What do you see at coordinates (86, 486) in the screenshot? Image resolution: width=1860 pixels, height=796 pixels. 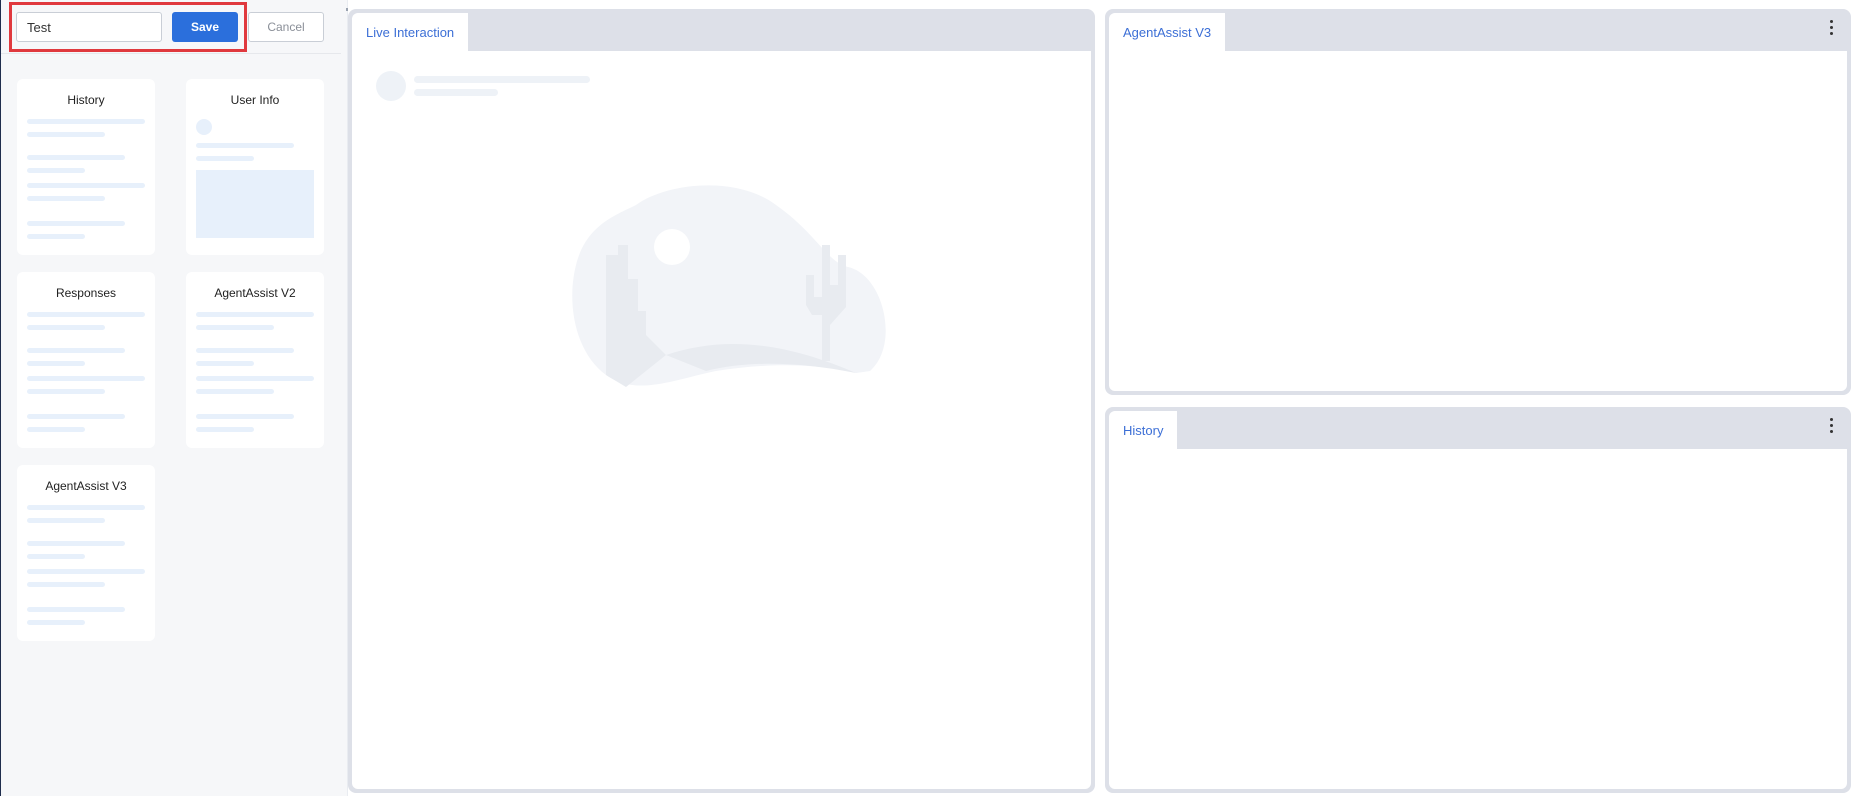 I see `widget-card-title: AgentAssist V3` at bounding box center [86, 486].